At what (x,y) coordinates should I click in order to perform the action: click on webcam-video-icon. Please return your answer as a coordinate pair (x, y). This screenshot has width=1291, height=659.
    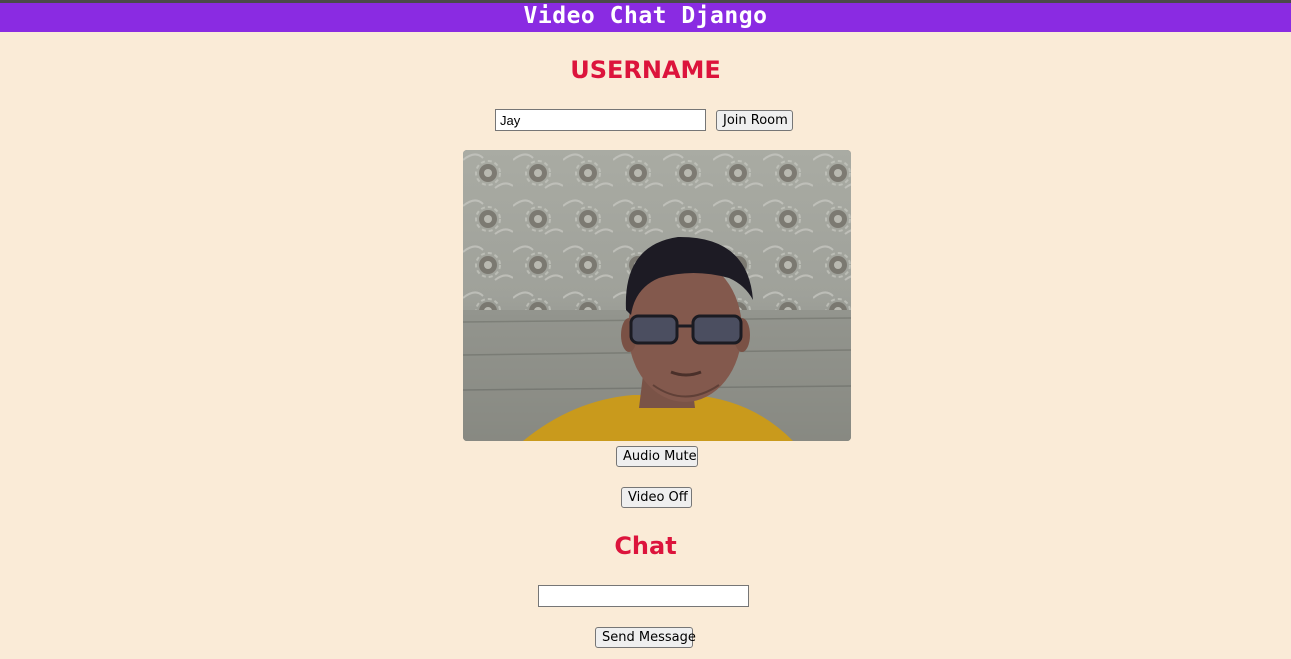
    Looking at the image, I should click on (657, 295).